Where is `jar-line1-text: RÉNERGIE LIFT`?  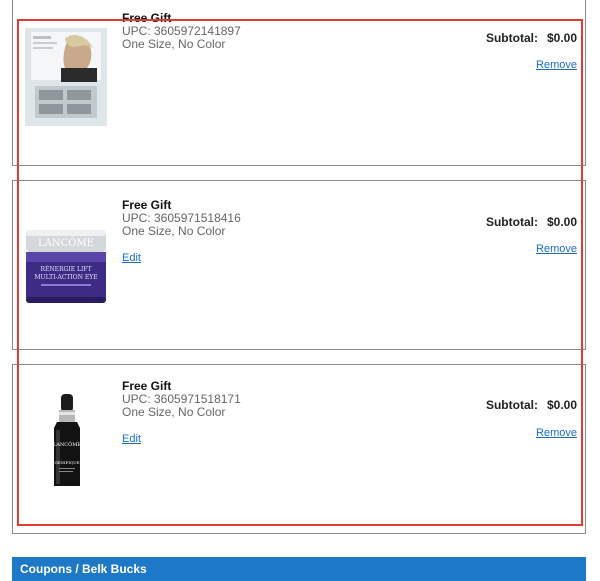 jar-line1-text: RÉNERGIE LIFT is located at coordinates (65, 269).